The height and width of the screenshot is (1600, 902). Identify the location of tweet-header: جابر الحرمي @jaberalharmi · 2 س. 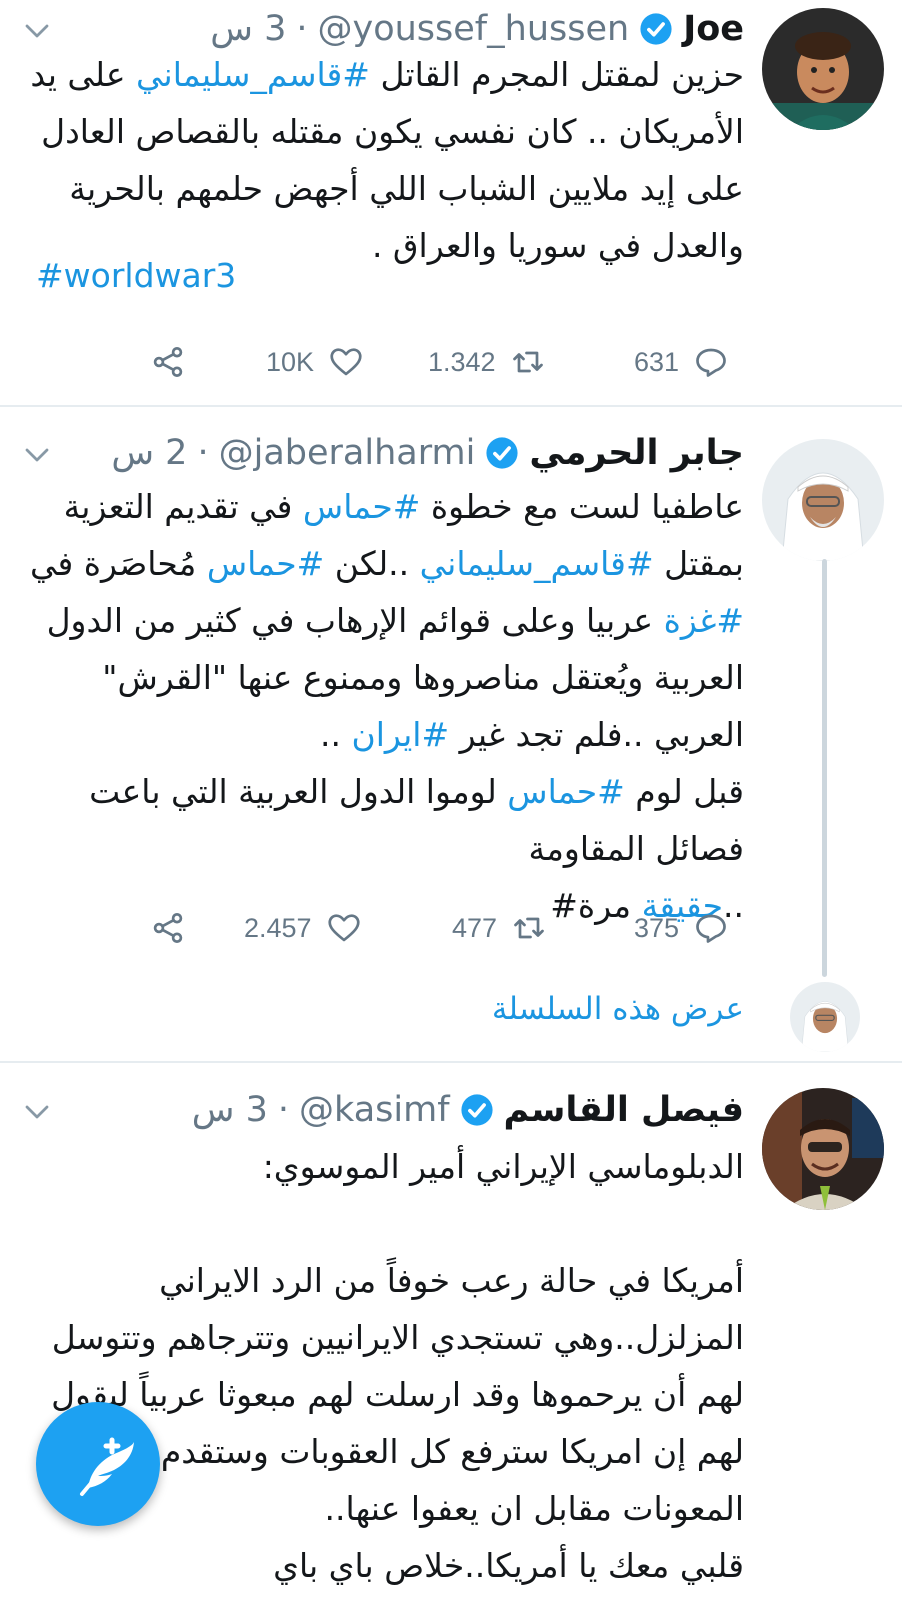
(427, 453).